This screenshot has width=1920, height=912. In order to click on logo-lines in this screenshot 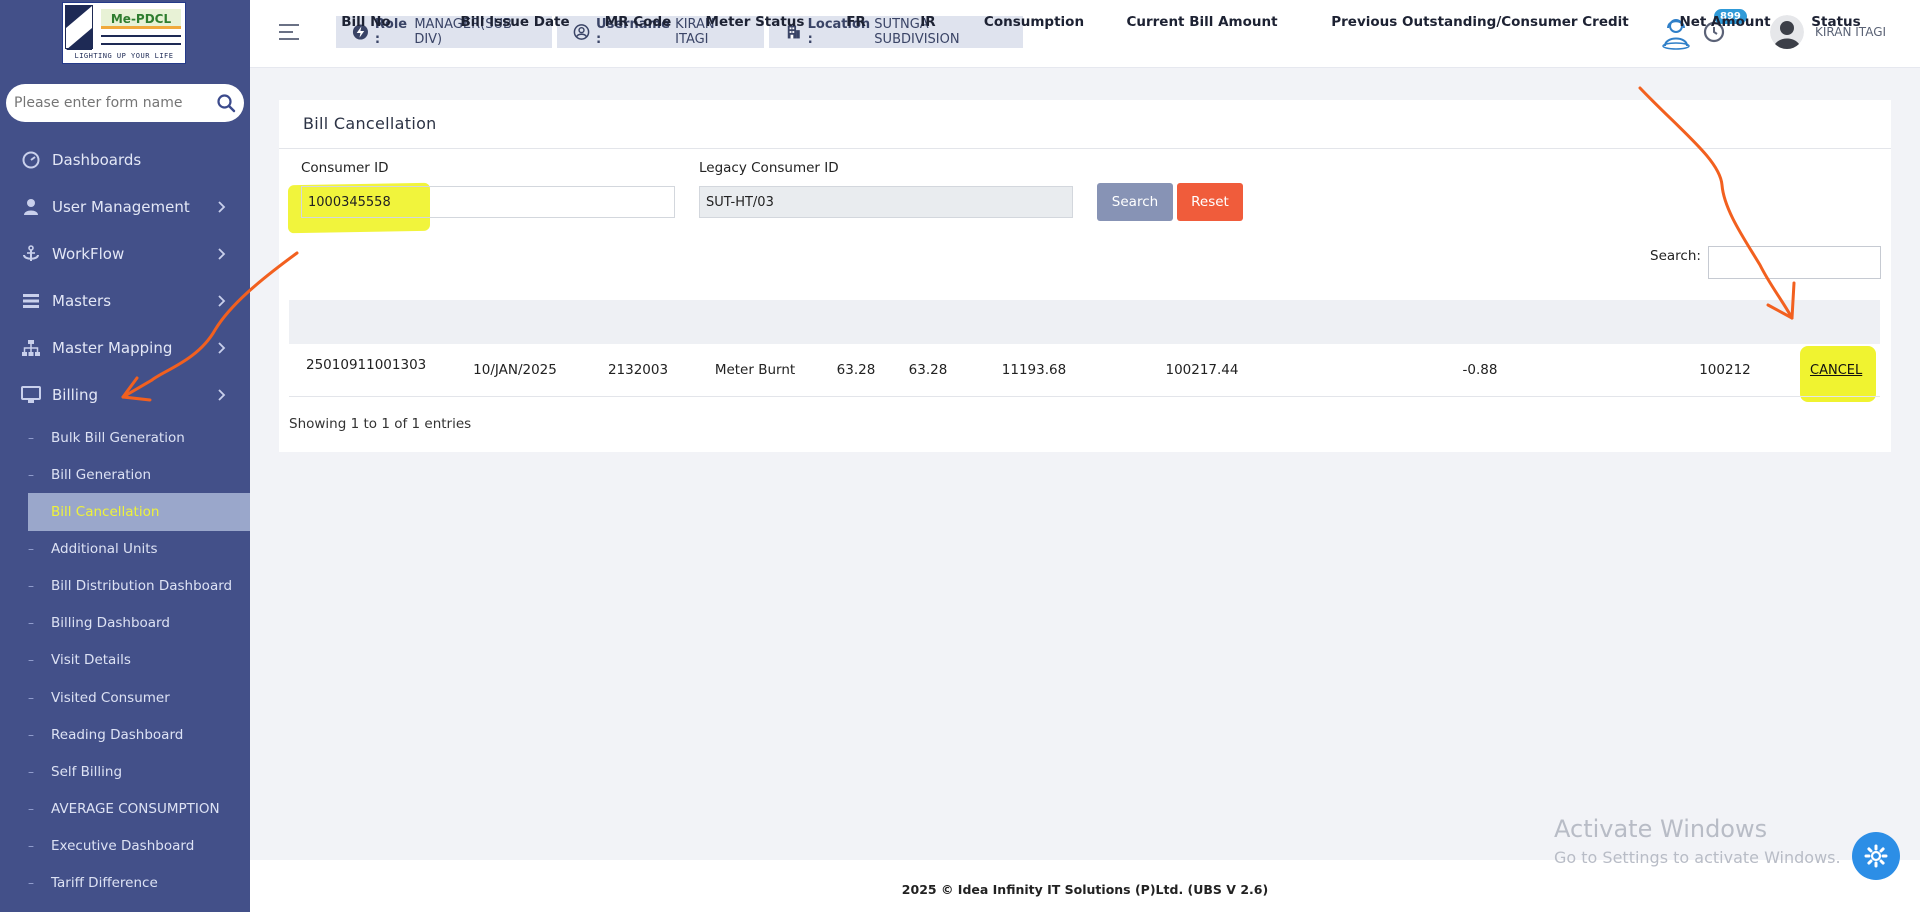, I will do `click(141, 40)`.